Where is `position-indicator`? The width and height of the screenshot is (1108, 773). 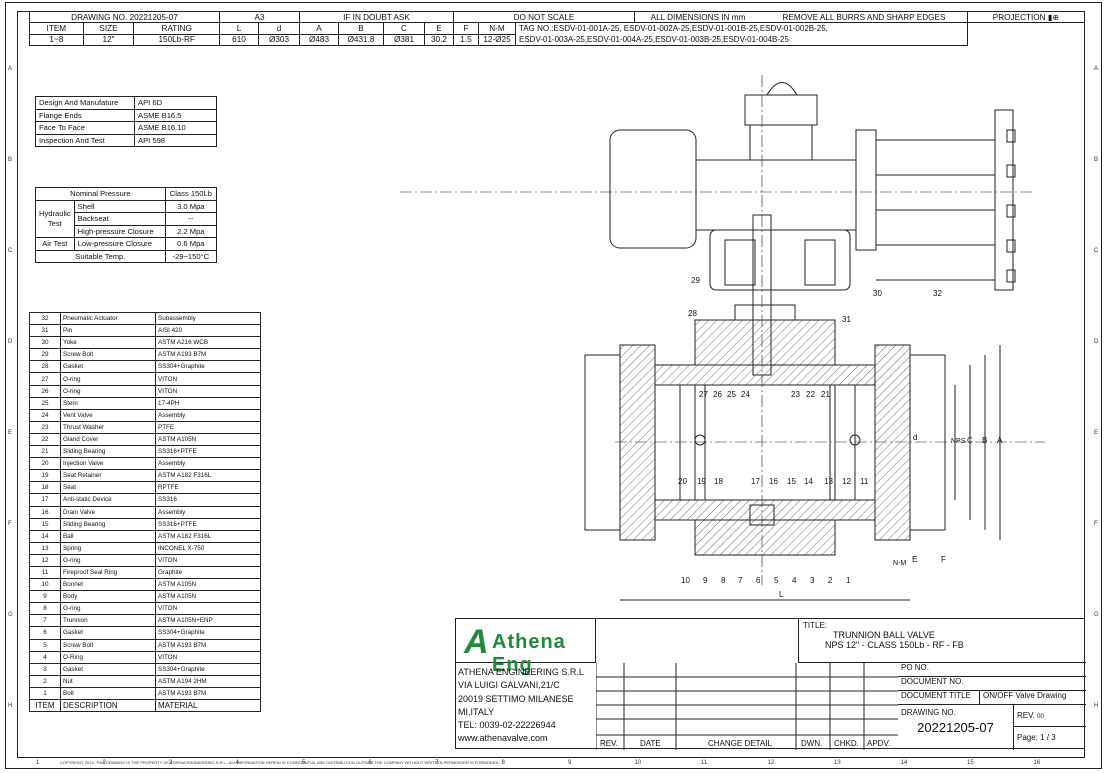 position-indicator is located at coordinates (782, 89).